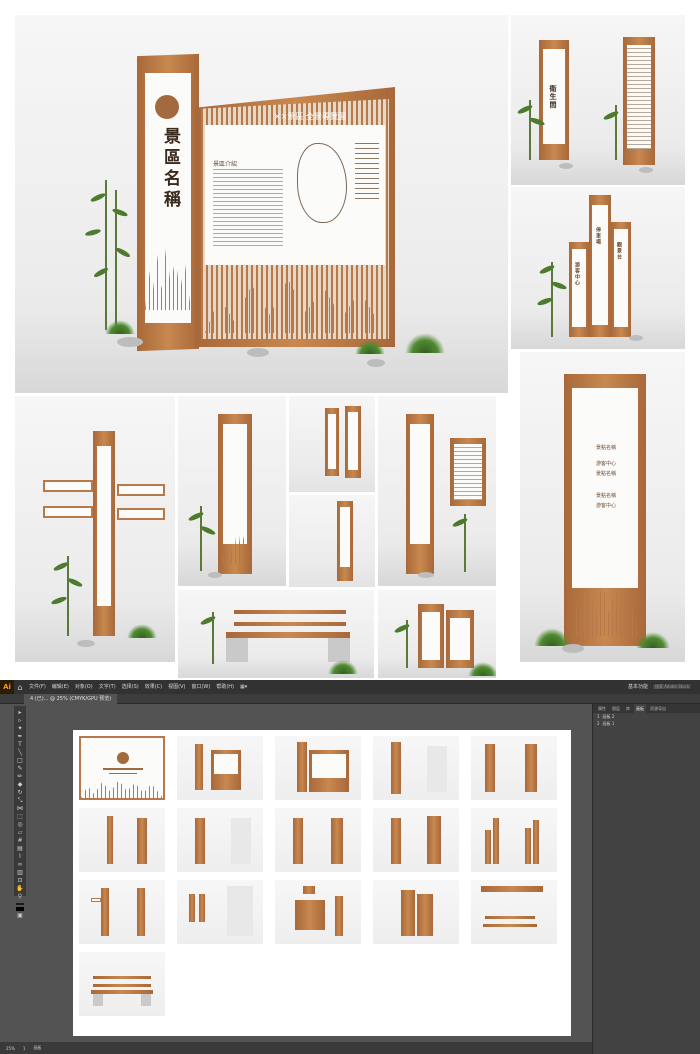 Image resolution: width=700 pixels, height=1054 pixels. What do you see at coordinates (602, 708) in the screenshot?
I see `tab-properties: 属性` at bounding box center [602, 708].